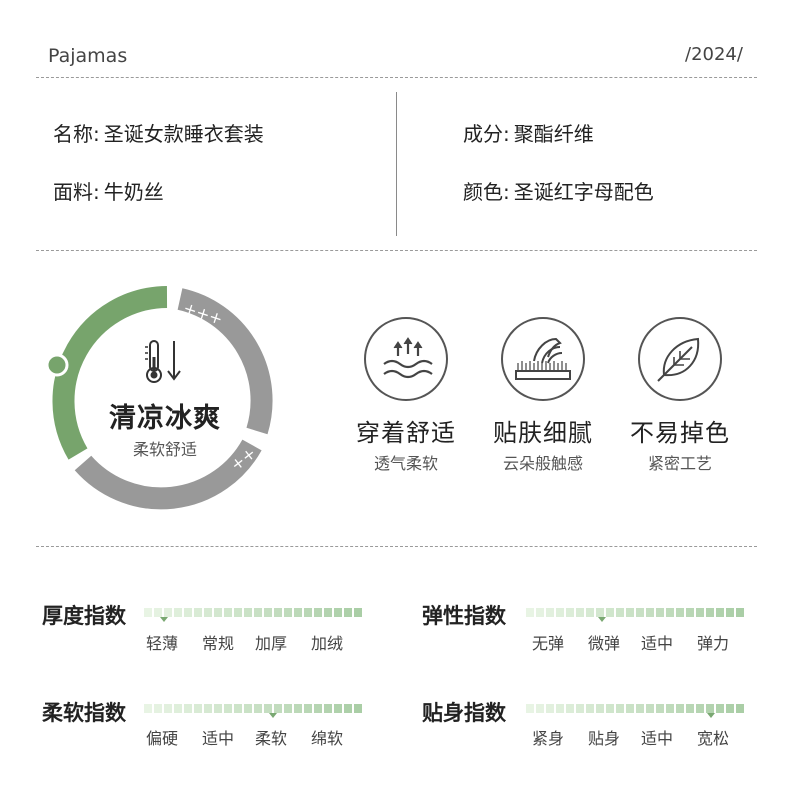  What do you see at coordinates (680, 395) in the screenshot?
I see `feature-colorfast: 不易掉色 紧密工艺` at bounding box center [680, 395].